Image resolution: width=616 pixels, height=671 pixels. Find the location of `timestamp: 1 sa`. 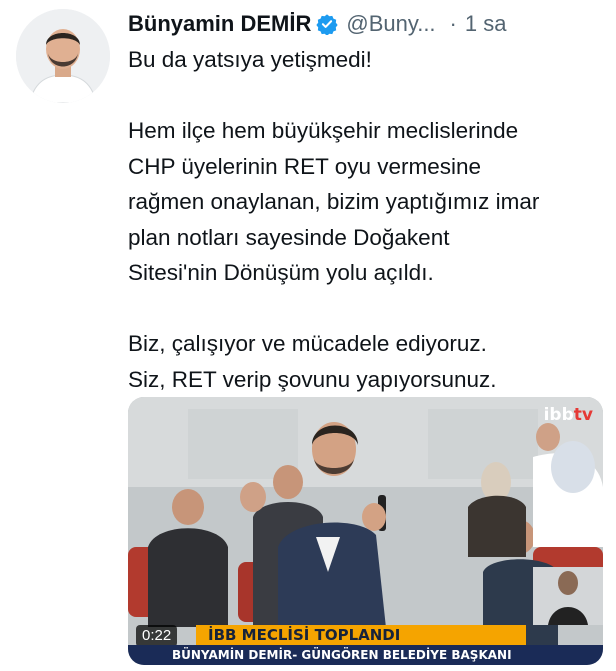

timestamp: 1 sa is located at coordinates (486, 24).